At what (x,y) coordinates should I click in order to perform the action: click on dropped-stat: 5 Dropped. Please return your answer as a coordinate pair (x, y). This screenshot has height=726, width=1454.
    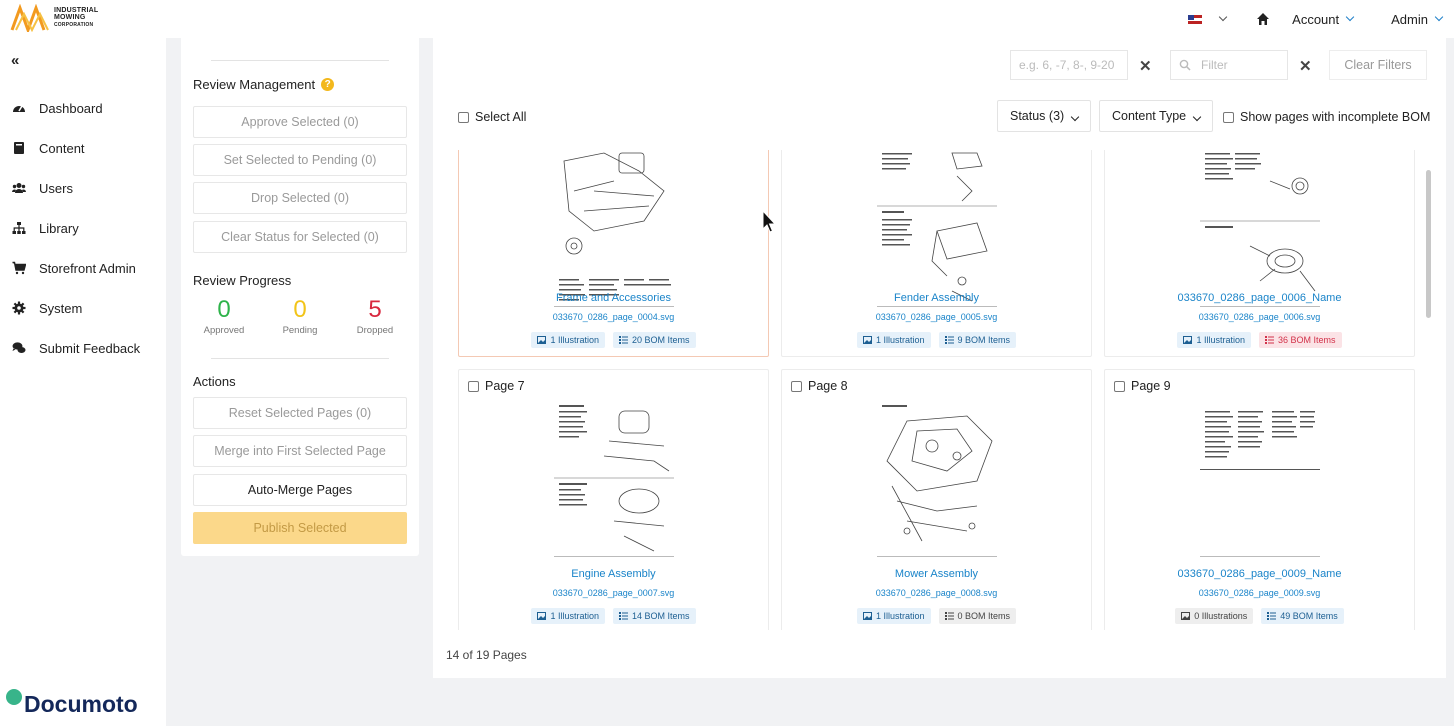
    Looking at the image, I should click on (375, 317).